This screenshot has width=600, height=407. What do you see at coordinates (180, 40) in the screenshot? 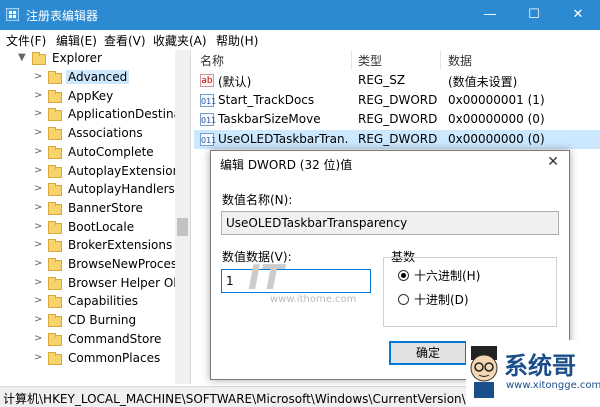
I see `menu-favorites: 收藏夹(A)` at bounding box center [180, 40].